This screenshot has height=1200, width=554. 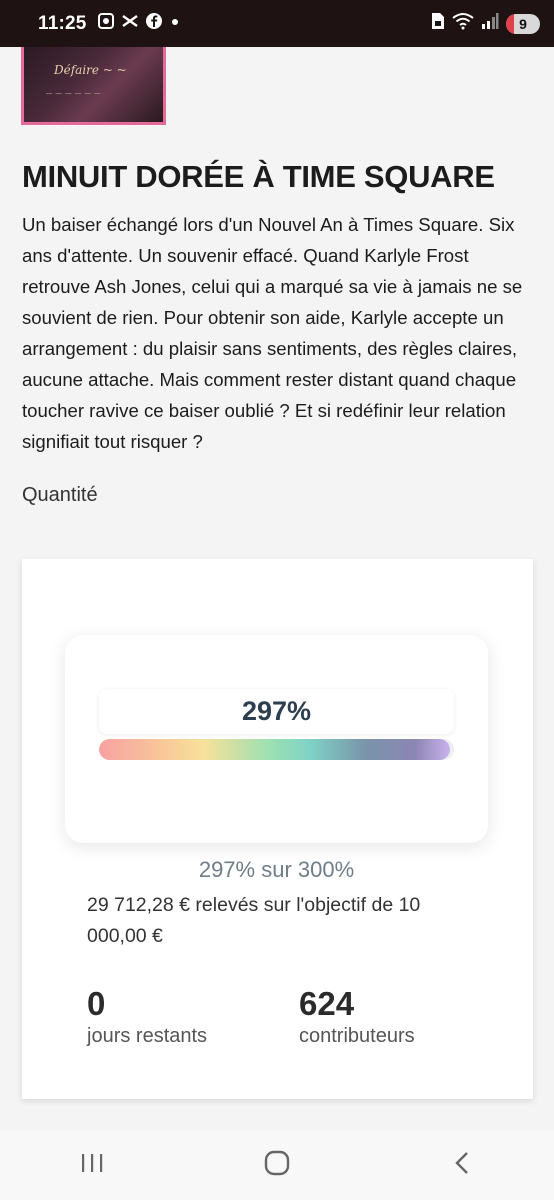 What do you see at coordinates (60, 495) in the screenshot?
I see `quantity-label: Quantité` at bounding box center [60, 495].